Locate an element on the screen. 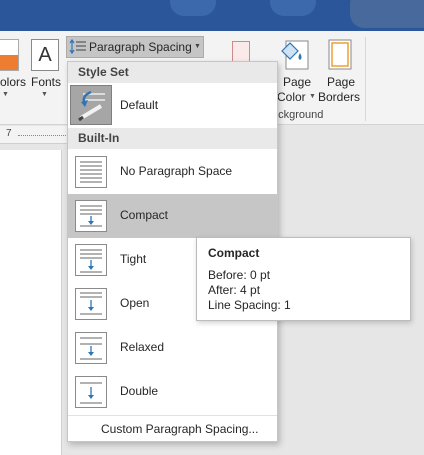  ruler-mark: 7 is located at coordinates (9, 133).